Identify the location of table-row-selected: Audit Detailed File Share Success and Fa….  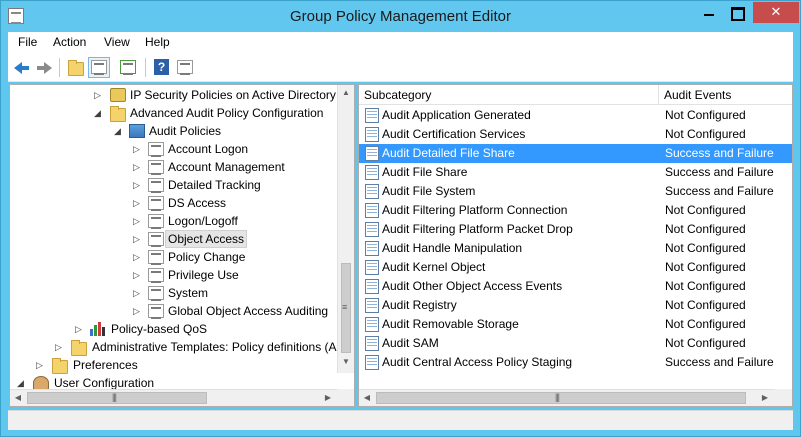
(575, 153).